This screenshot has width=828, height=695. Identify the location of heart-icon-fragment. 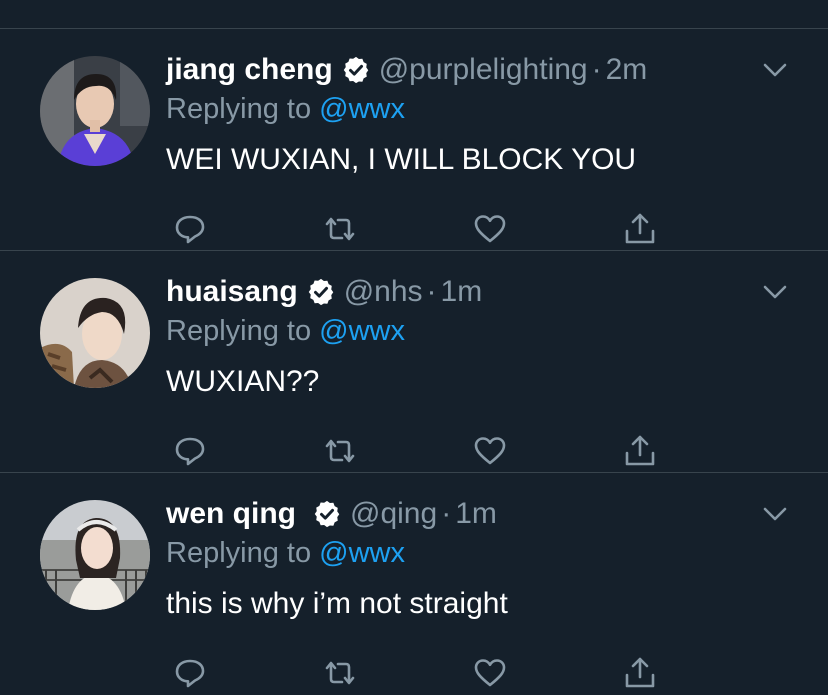
(507, 2).